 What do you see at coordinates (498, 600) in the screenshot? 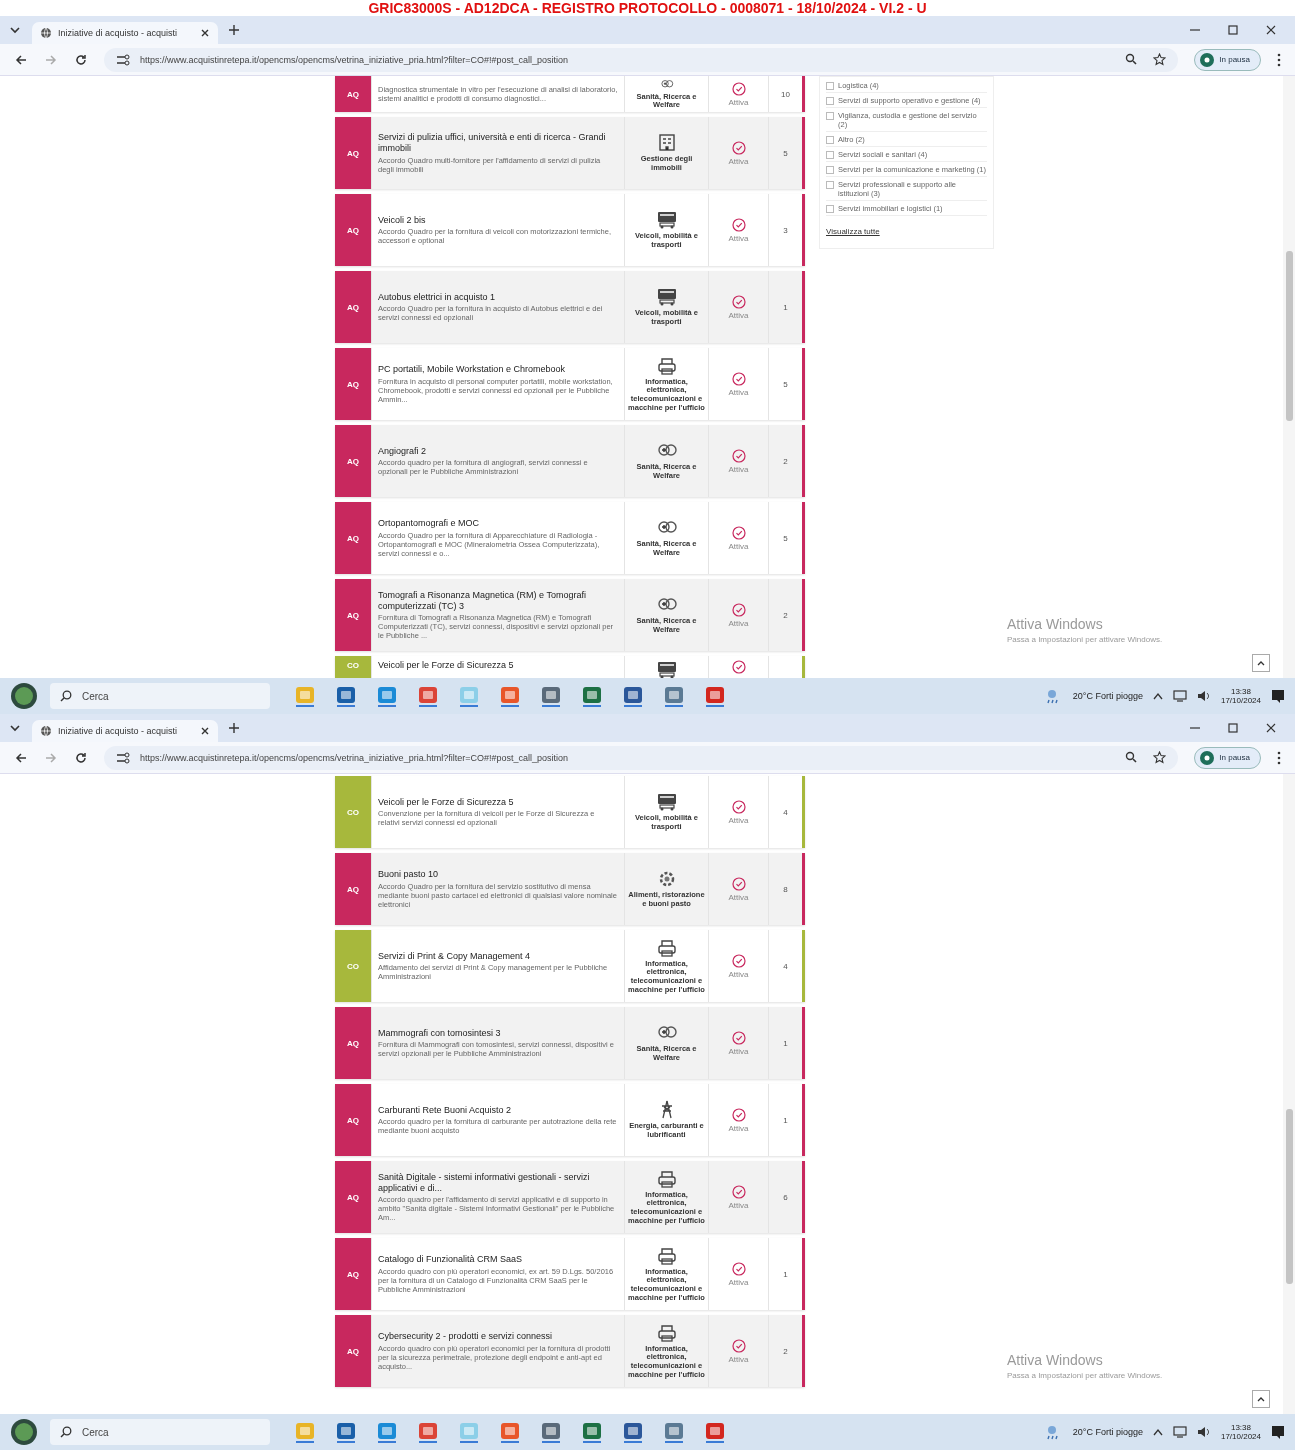
I see `initiative-title: Tomografi a Risonanza Magnetica (RM) e Tomografi computerizzati (TC) 3` at bounding box center [498, 600].